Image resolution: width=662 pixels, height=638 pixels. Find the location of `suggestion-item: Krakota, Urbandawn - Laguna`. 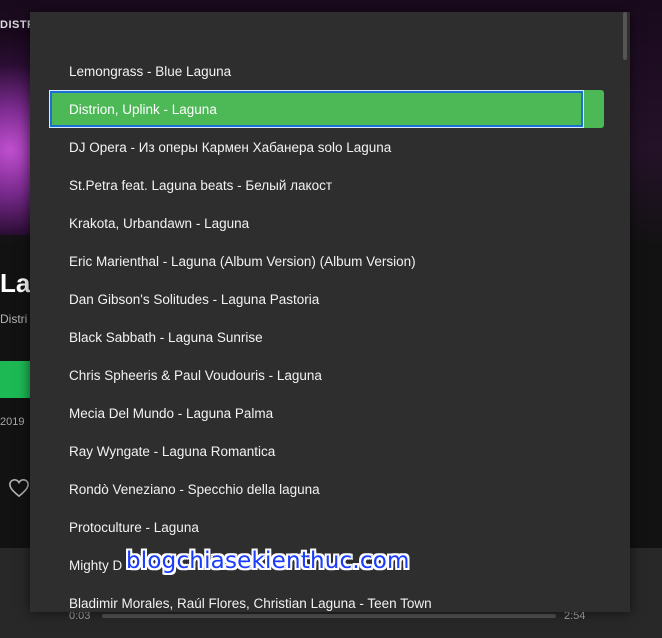

suggestion-item: Krakota, Urbandawn - Laguna is located at coordinates (317, 223).